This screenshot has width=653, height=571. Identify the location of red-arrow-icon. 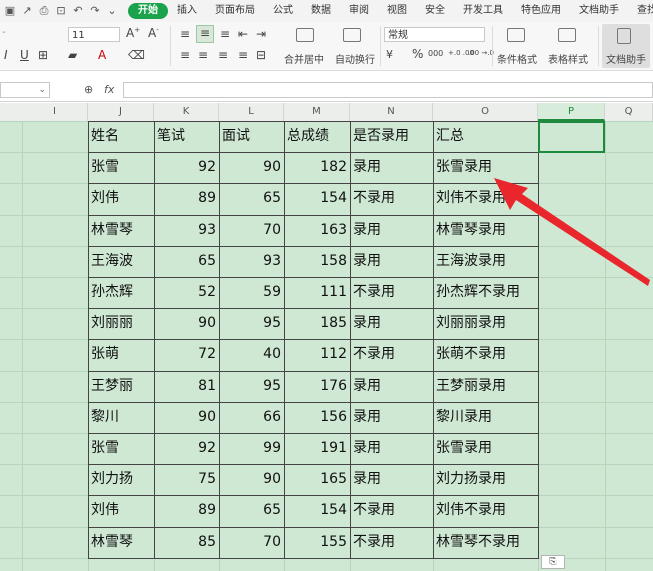
(572, 232).